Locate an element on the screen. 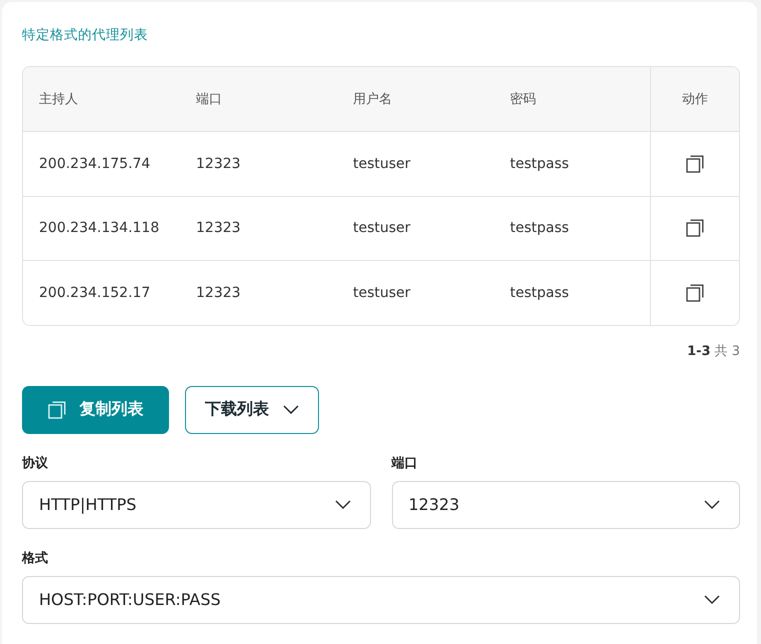 Image resolution: width=761 pixels, height=644 pixels. column-header: 密码 is located at coordinates (523, 99).